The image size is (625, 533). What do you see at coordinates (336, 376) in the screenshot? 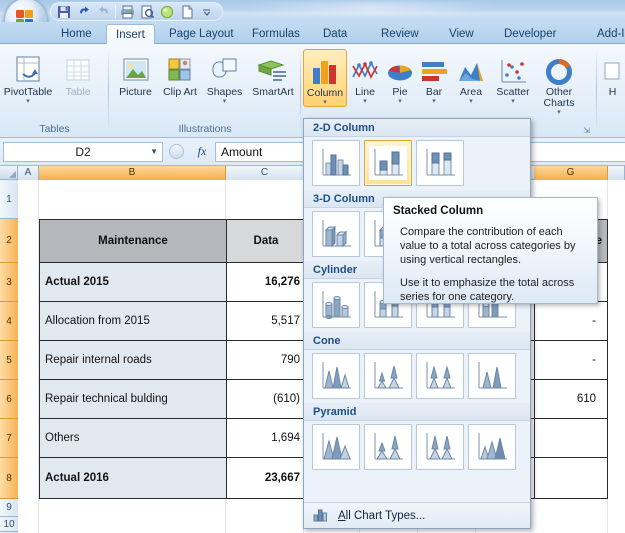
I see `gallery-item-clustered-cone` at bounding box center [336, 376].